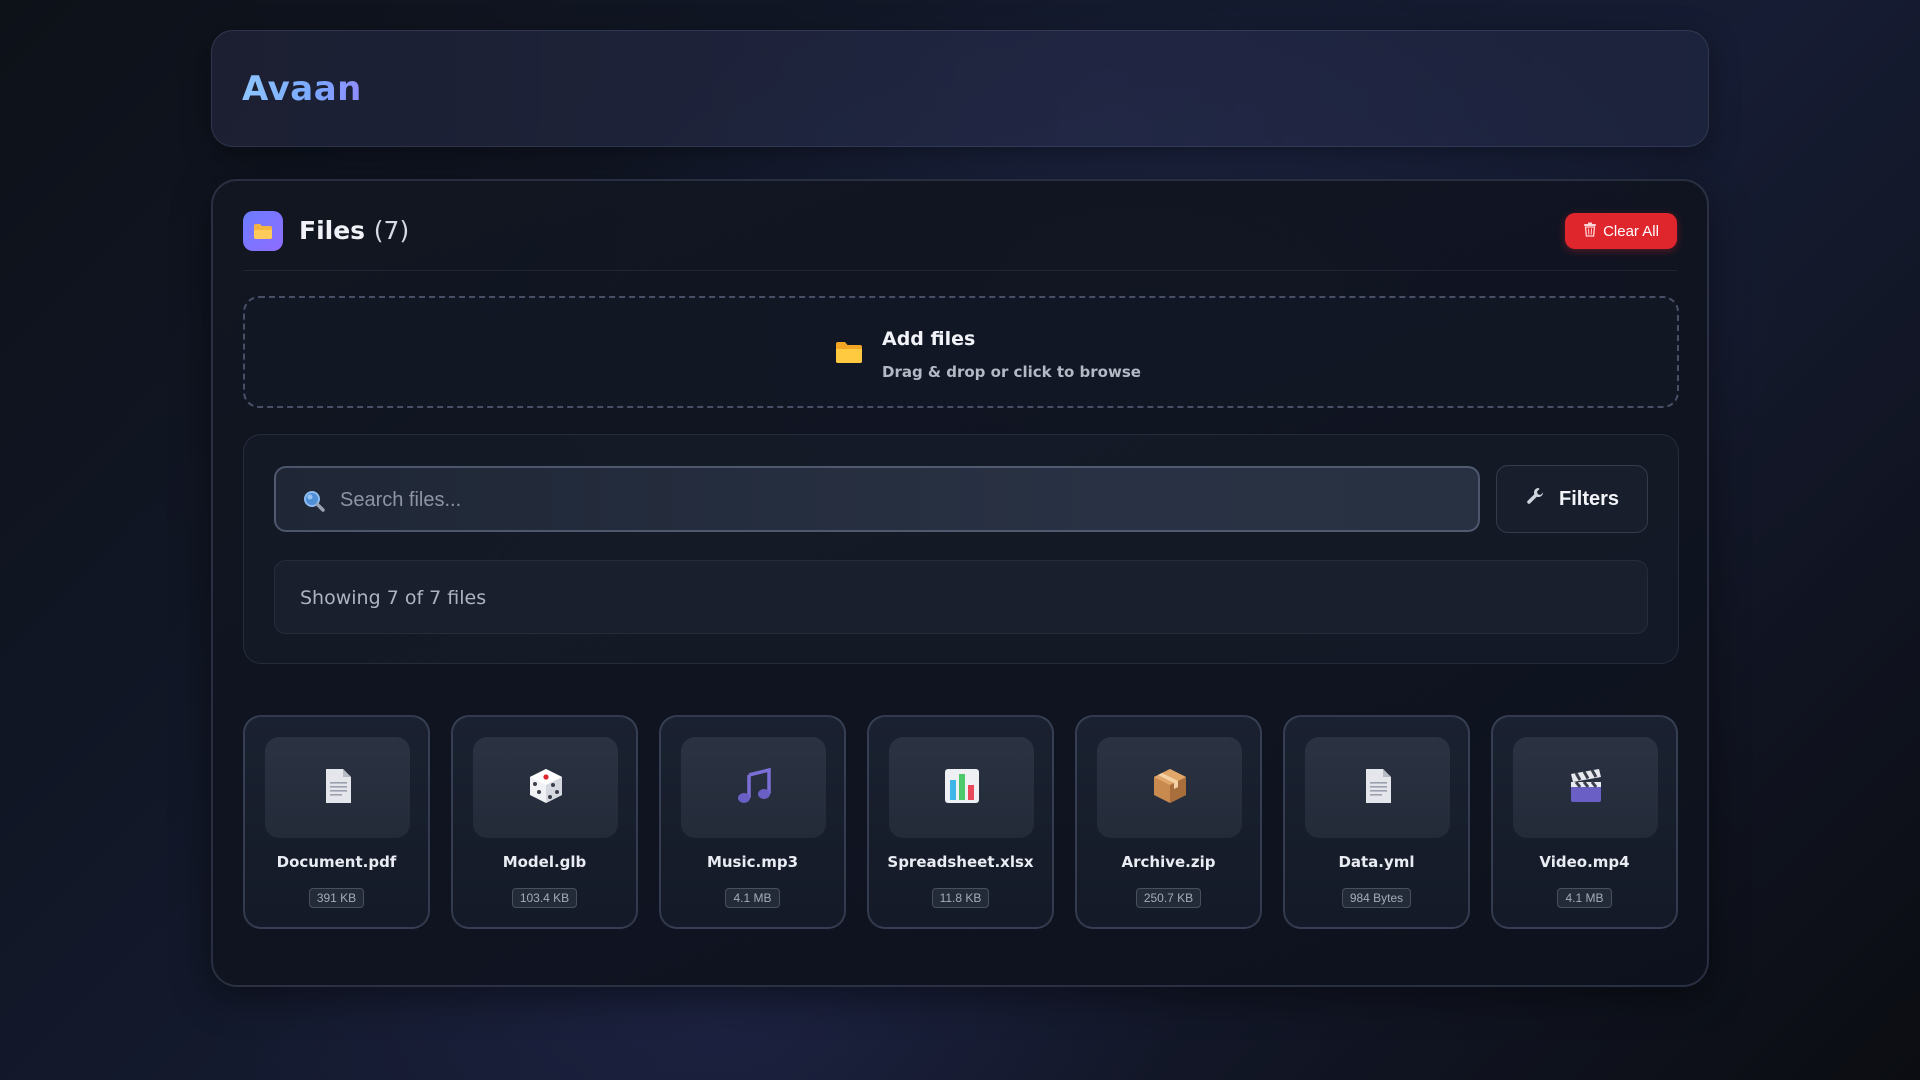 This screenshot has width=1920, height=1080. What do you see at coordinates (890, 500) in the screenshot?
I see `search-input` at bounding box center [890, 500].